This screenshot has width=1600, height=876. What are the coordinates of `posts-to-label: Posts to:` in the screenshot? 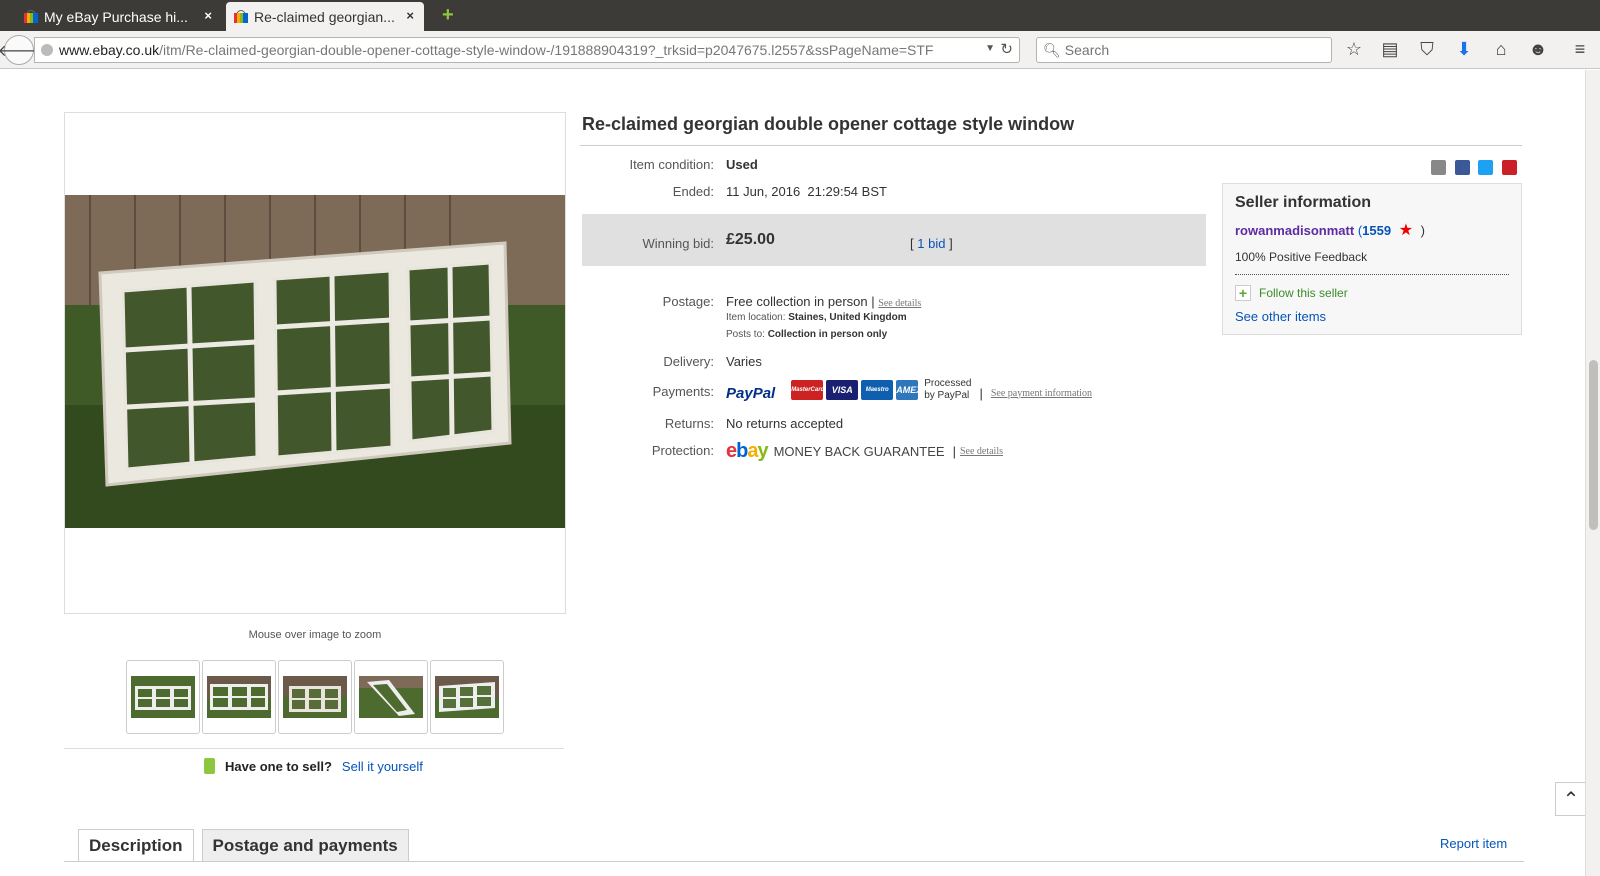 It's located at (745, 334).